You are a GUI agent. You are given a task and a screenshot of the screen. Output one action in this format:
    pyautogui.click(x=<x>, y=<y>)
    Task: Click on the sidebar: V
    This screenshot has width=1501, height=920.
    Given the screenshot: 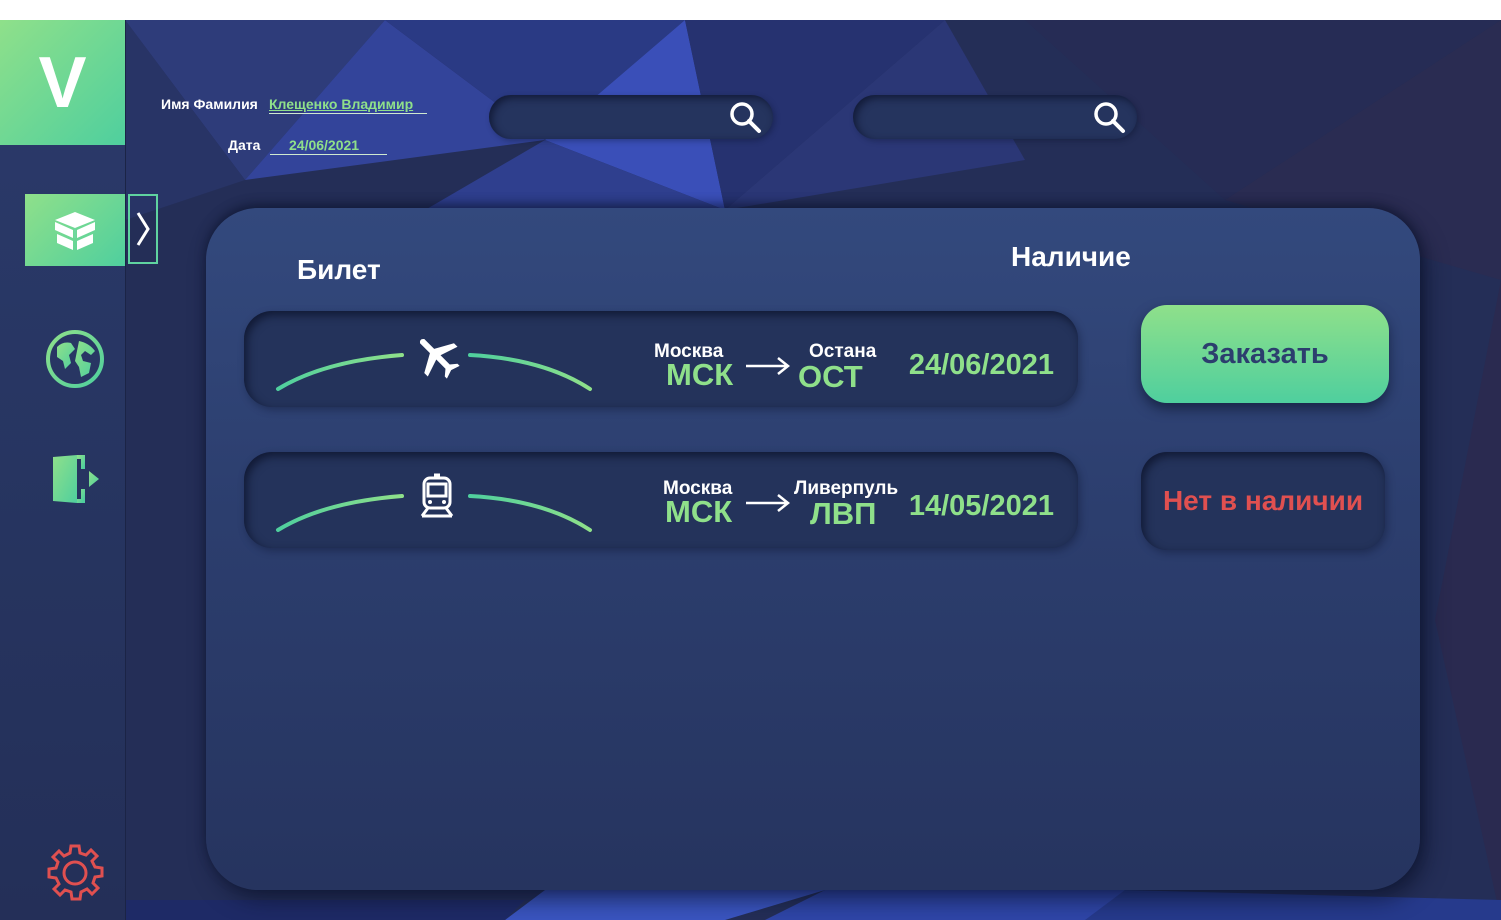 What is the action you would take?
    pyautogui.click(x=63, y=470)
    